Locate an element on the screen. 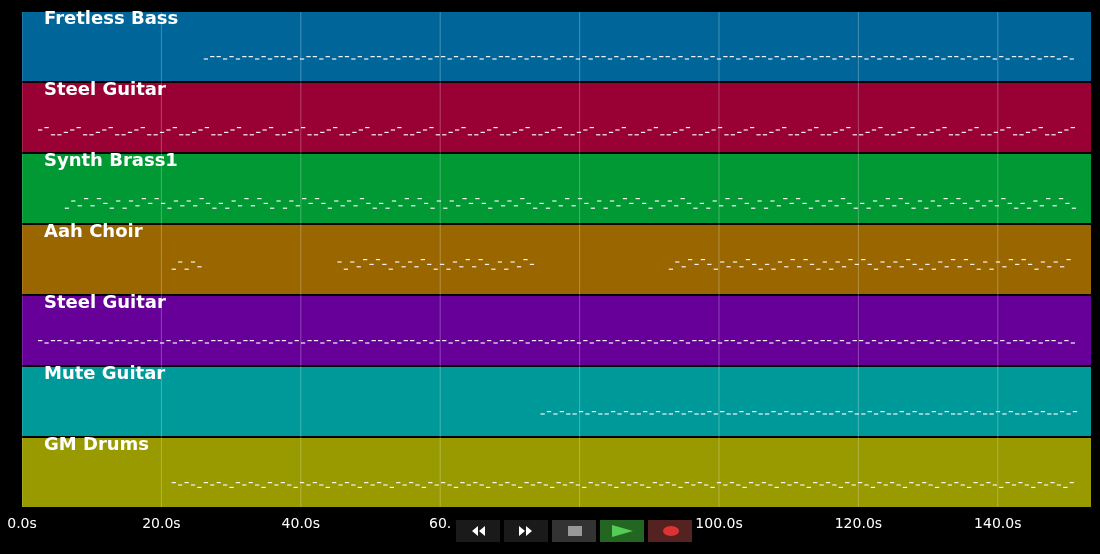 The width and height of the screenshot is (1100, 554). play-button is located at coordinates (622, 531).